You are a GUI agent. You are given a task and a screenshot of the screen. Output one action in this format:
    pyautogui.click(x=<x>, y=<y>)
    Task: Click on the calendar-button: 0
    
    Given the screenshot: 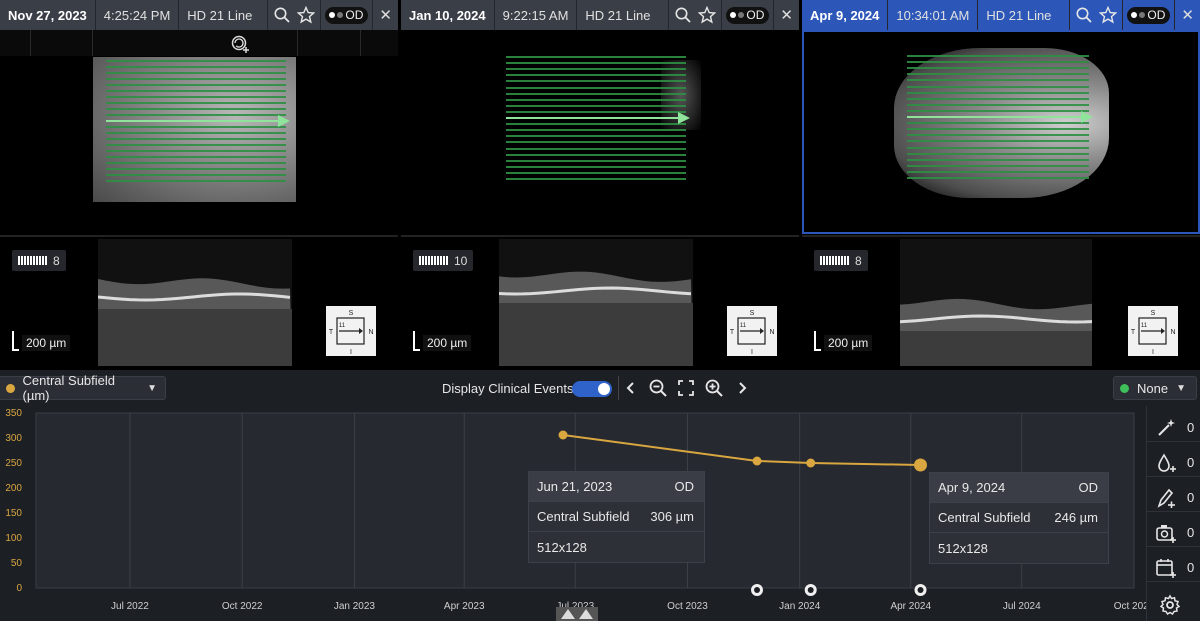 What is the action you would take?
    pyautogui.click(x=1173, y=568)
    